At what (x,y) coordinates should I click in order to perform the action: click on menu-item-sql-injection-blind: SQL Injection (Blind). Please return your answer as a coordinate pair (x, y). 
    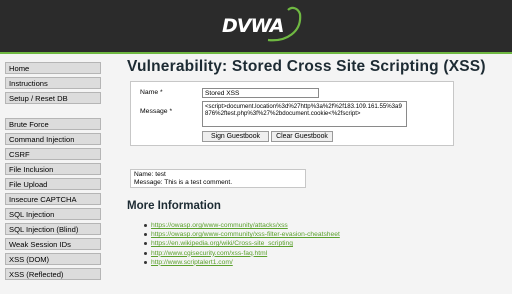
    Looking at the image, I should click on (53, 229).